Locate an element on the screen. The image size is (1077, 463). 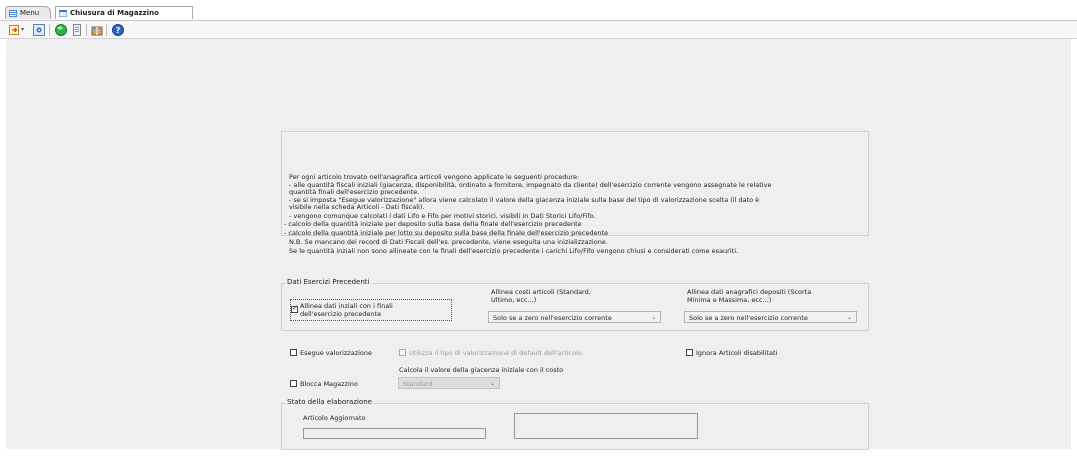
stato-output-box is located at coordinates (606, 426).